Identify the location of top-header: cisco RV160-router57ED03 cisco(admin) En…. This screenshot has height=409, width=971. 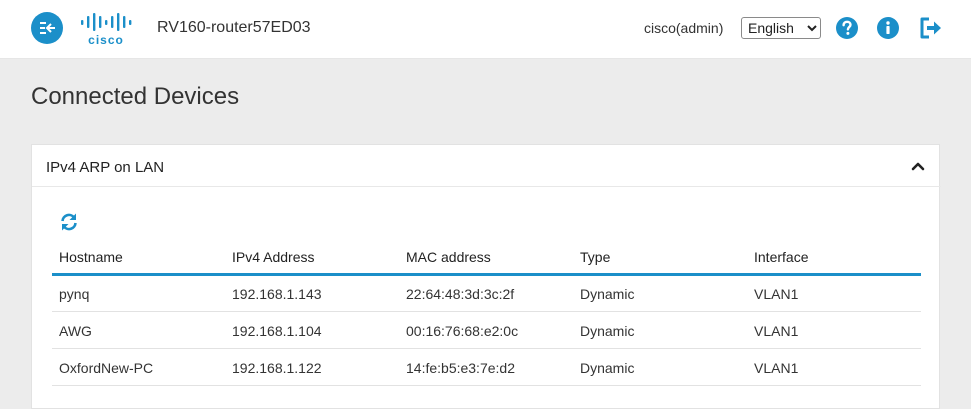
(485, 29).